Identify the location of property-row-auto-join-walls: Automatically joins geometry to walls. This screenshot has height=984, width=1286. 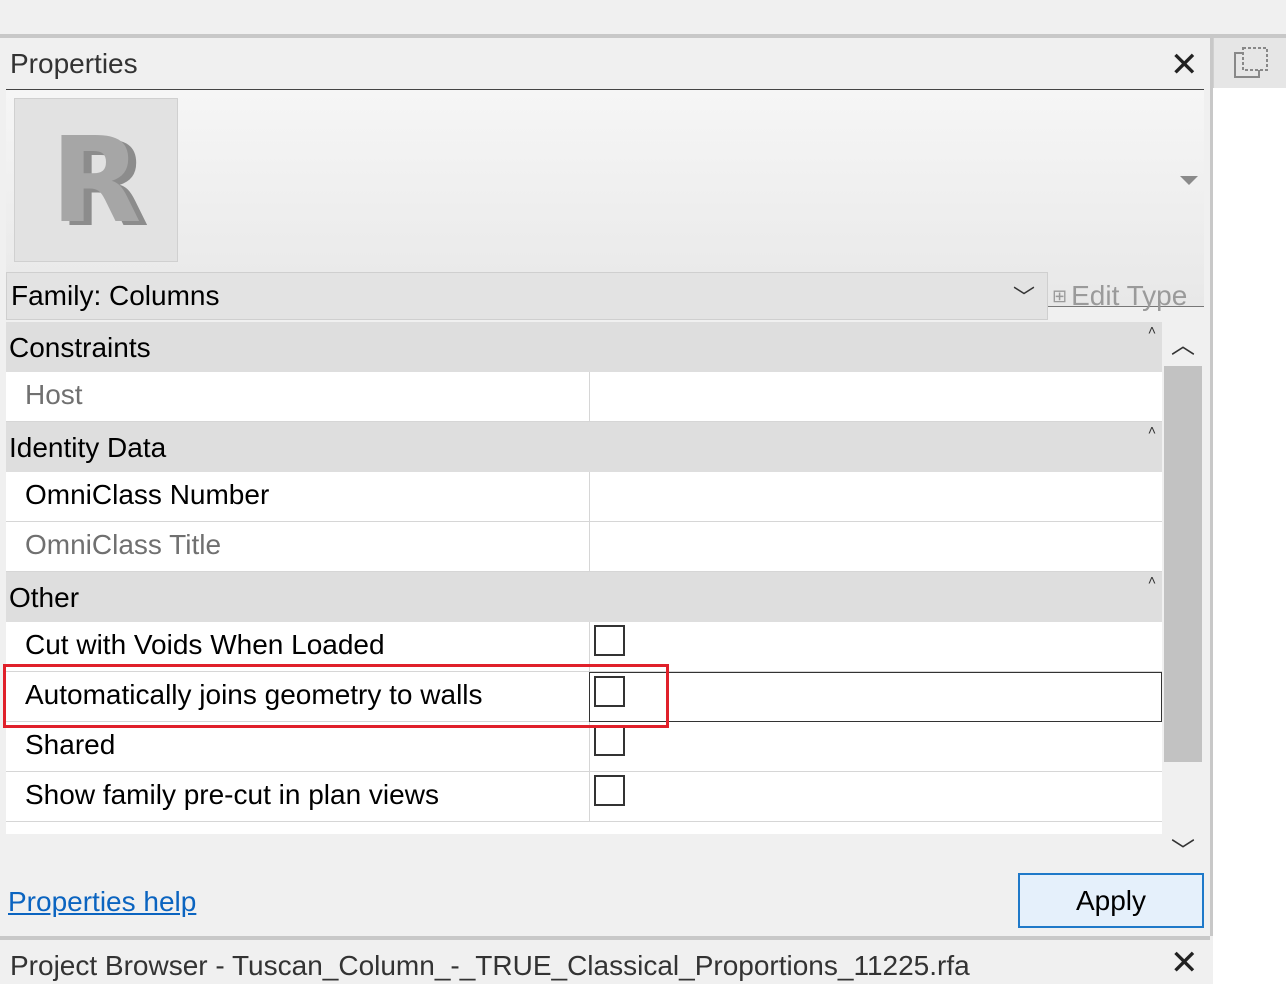
(584, 697).